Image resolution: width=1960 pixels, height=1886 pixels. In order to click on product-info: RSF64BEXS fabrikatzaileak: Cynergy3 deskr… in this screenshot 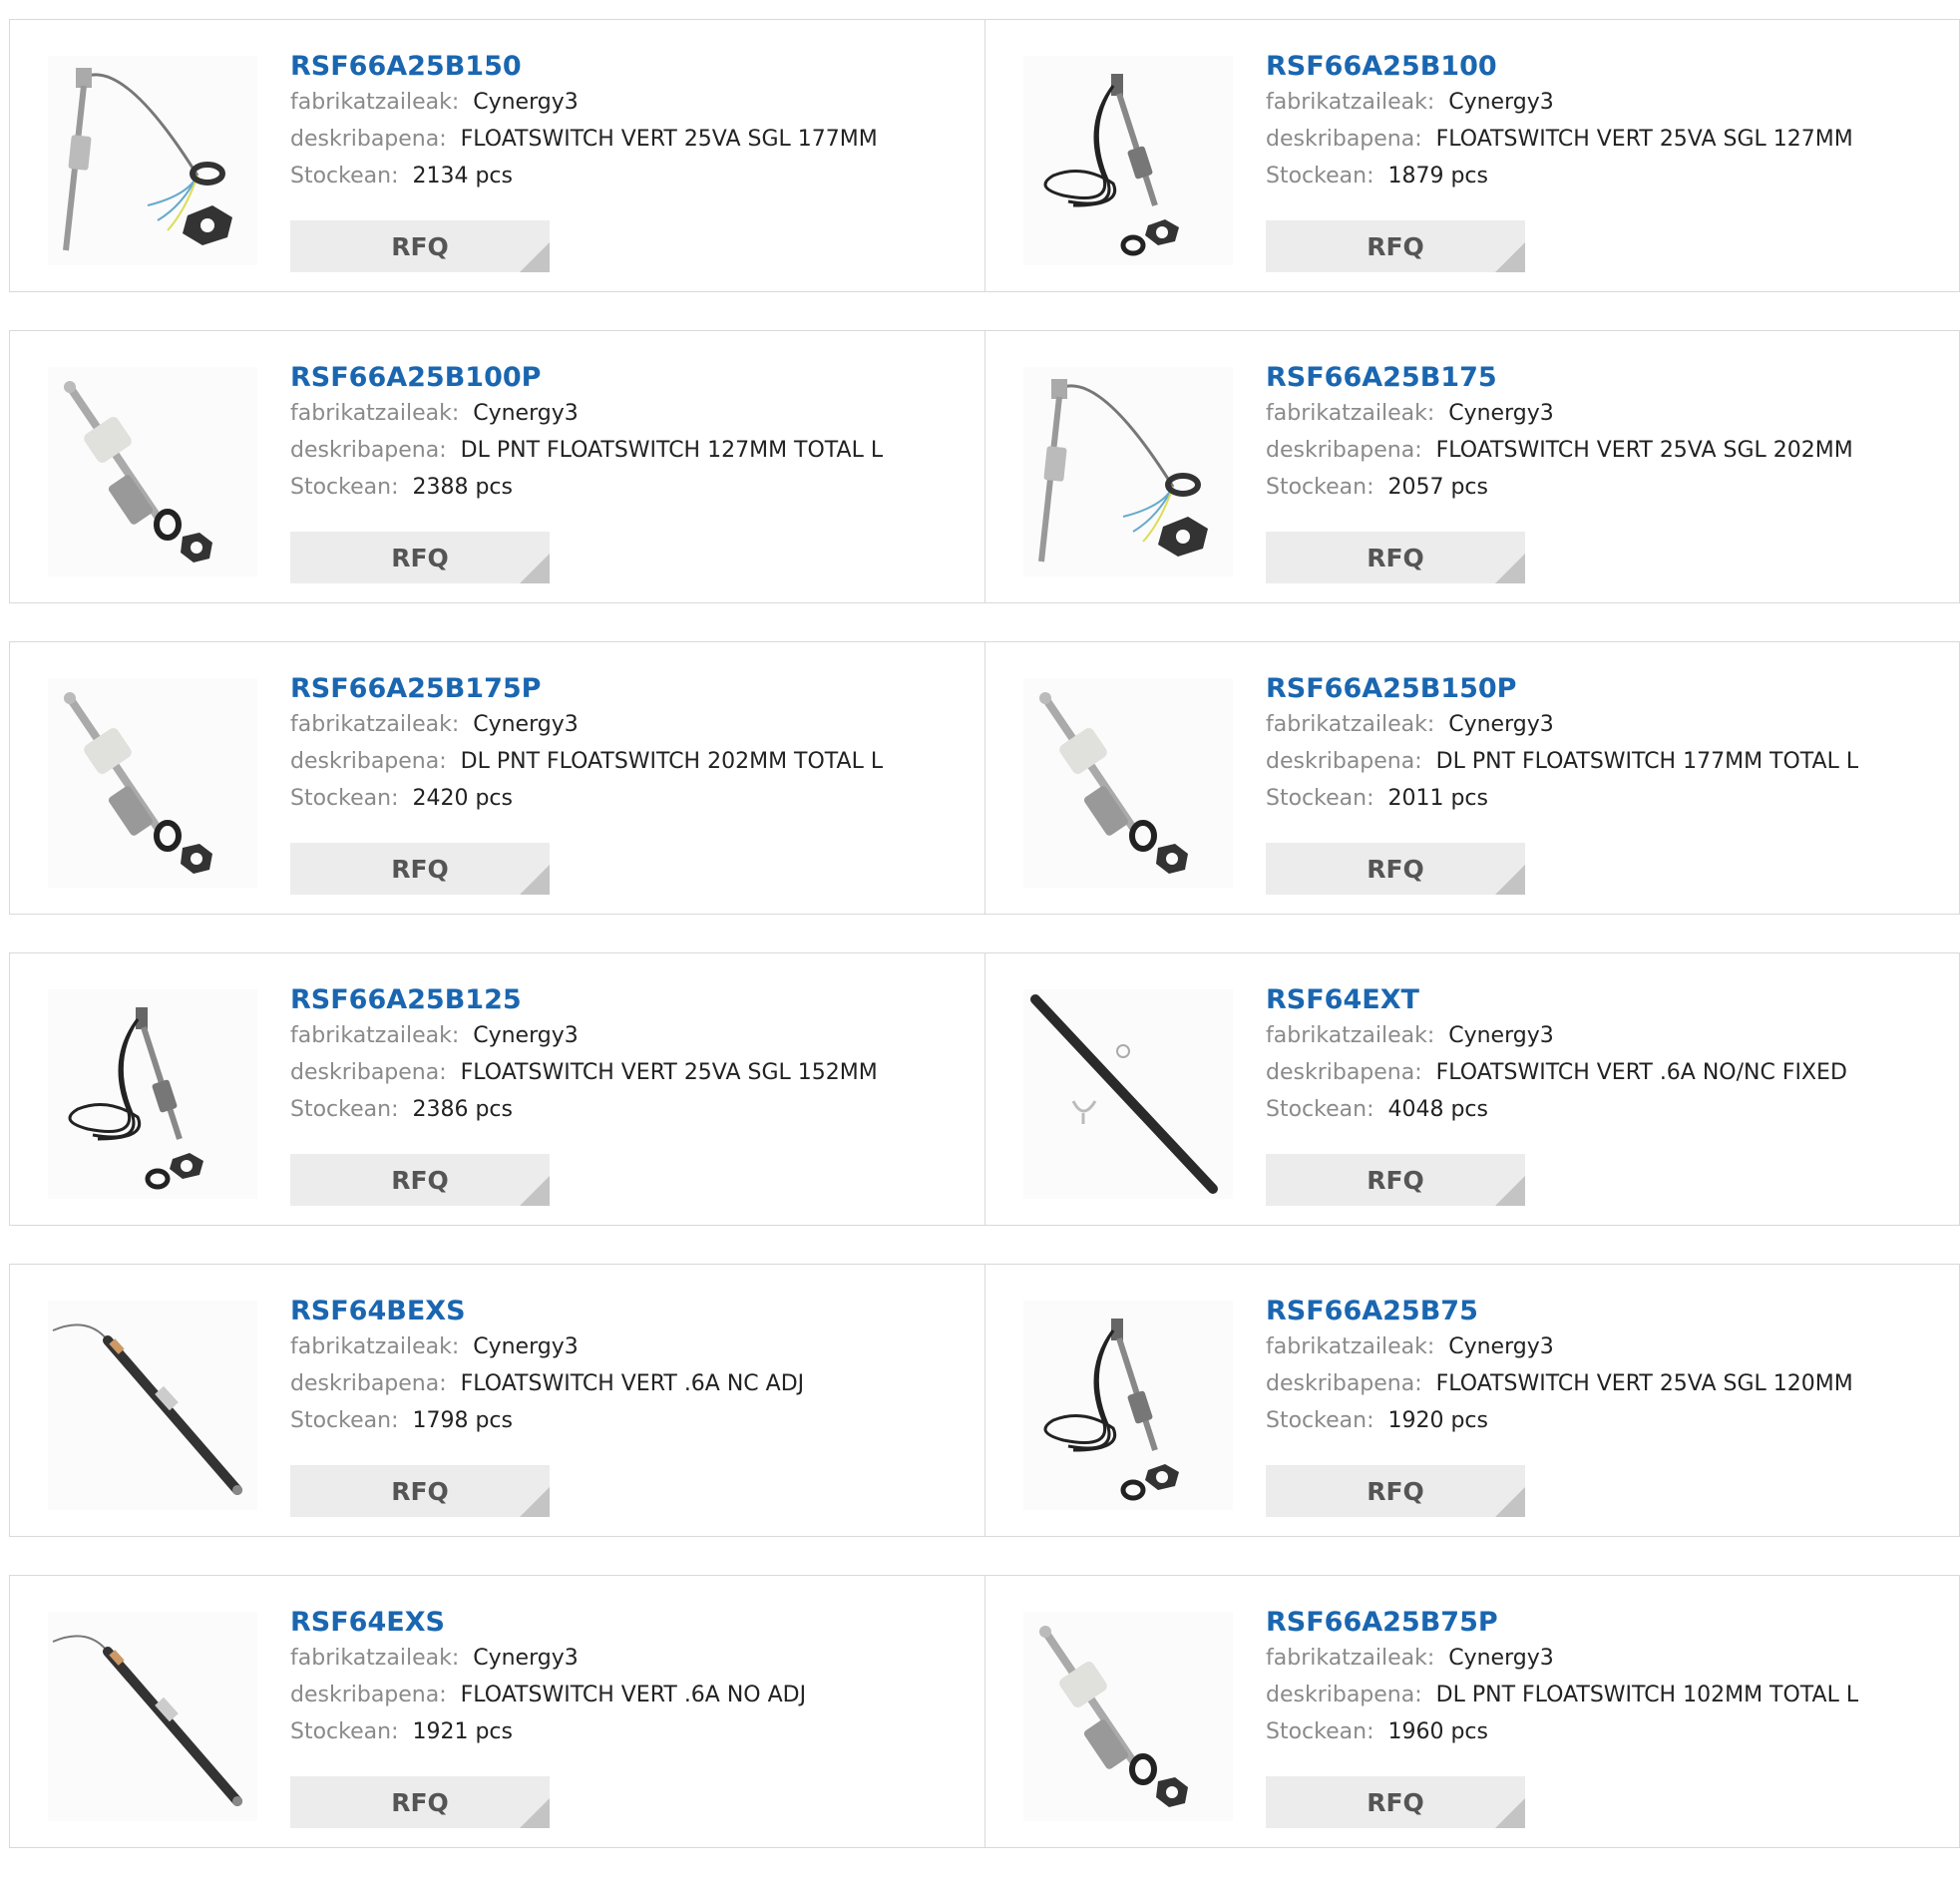, I will do `click(633, 1367)`.